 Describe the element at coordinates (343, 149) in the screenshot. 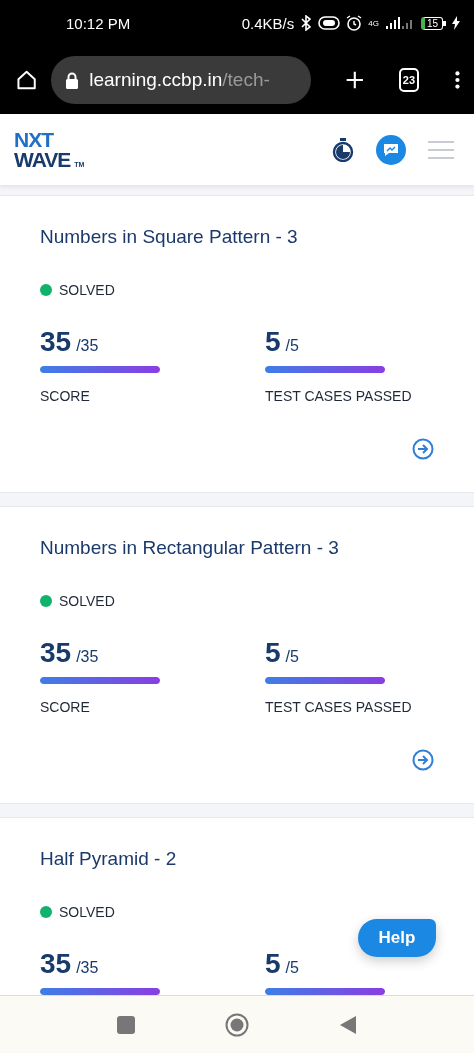

I see `stopwatch-icon` at that location.